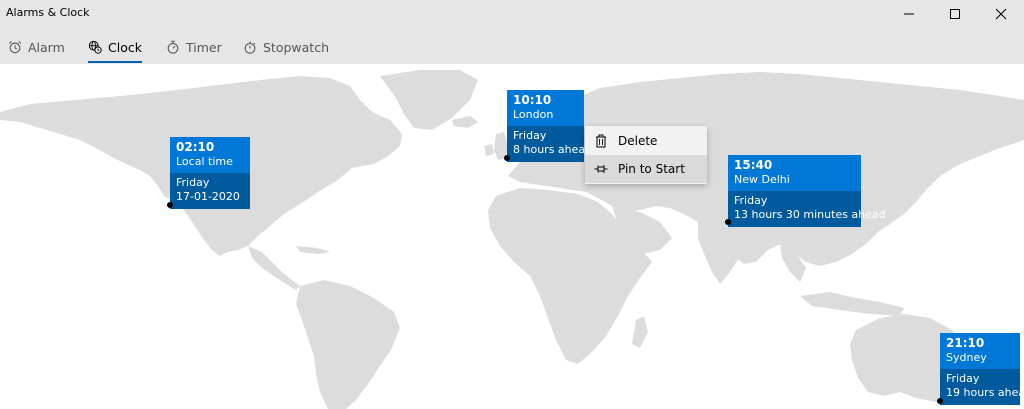 The height and width of the screenshot is (409, 1024). Describe the element at coordinates (173, 47) in the screenshot. I see `timer-icon` at that location.